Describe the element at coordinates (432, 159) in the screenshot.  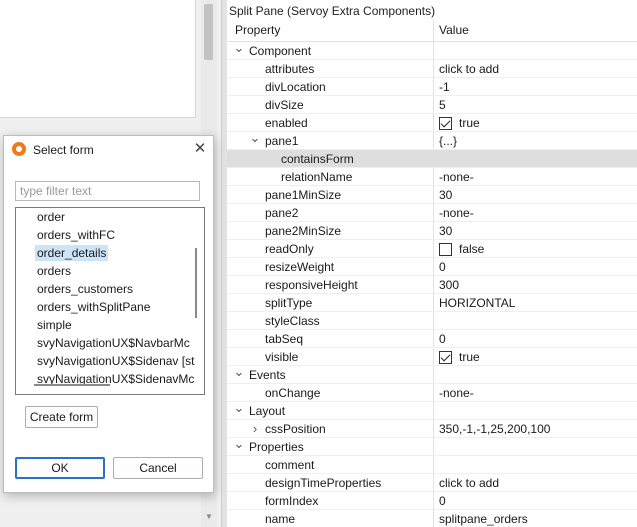
I see `property-row: containsForm` at that location.